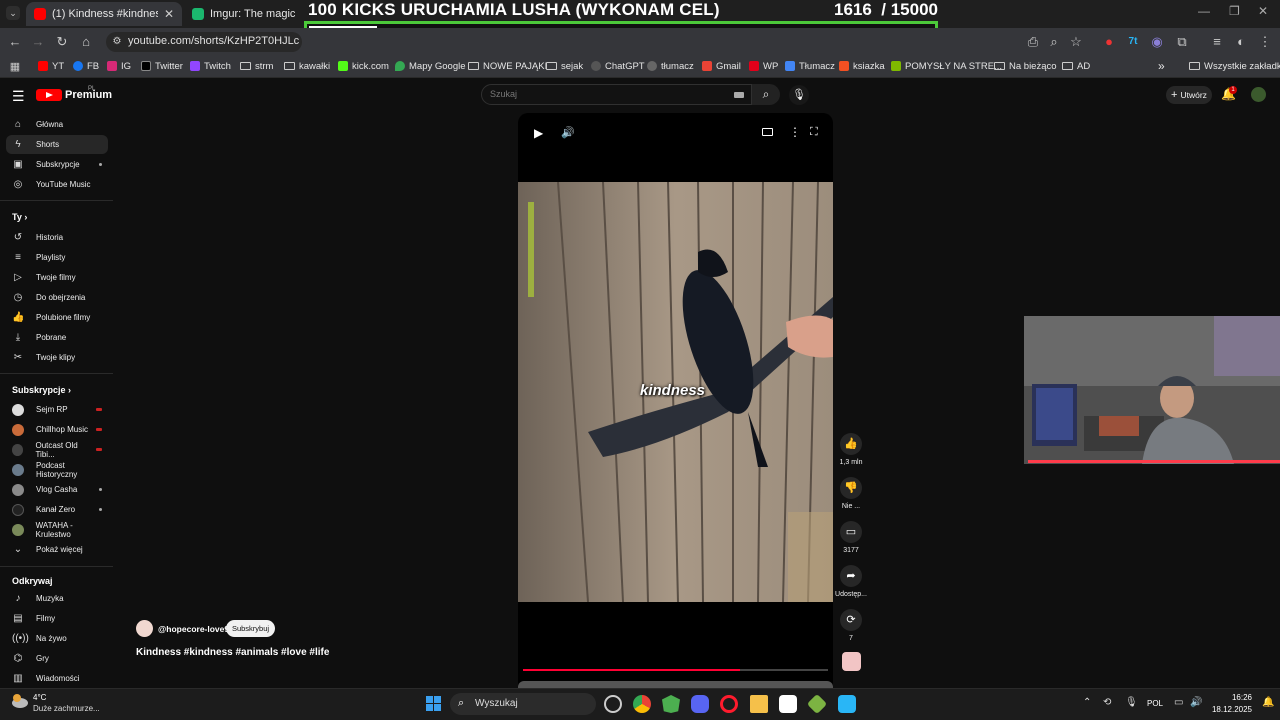 The height and width of the screenshot is (720, 1280). I want to click on bookmark-ksiazka: ksiazka, so click(862, 66).